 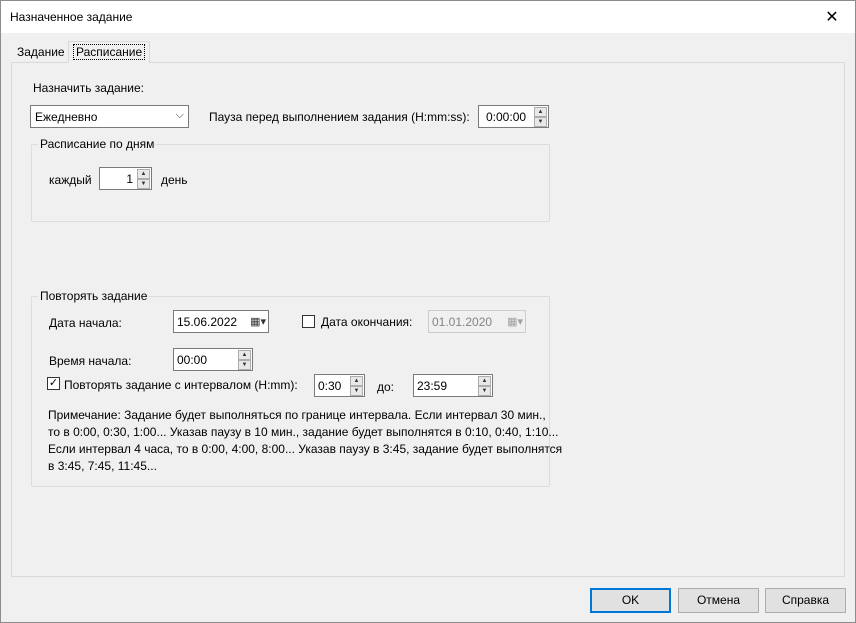 What do you see at coordinates (330, 386) in the screenshot?
I see `interval-value: 0:30` at bounding box center [330, 386].